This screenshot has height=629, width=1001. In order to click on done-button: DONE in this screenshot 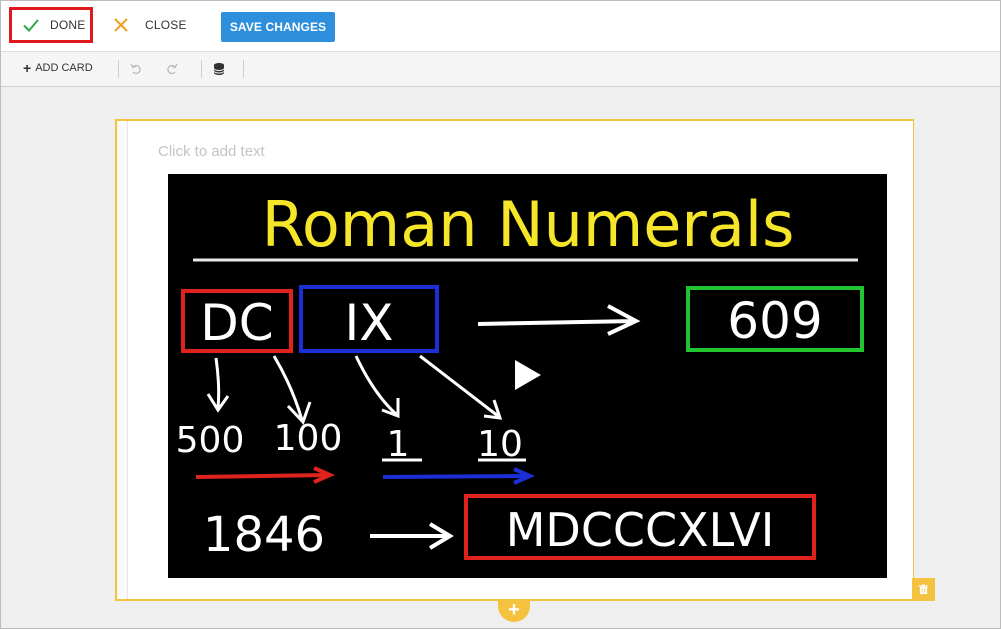, I will do `click(51, 25)`.